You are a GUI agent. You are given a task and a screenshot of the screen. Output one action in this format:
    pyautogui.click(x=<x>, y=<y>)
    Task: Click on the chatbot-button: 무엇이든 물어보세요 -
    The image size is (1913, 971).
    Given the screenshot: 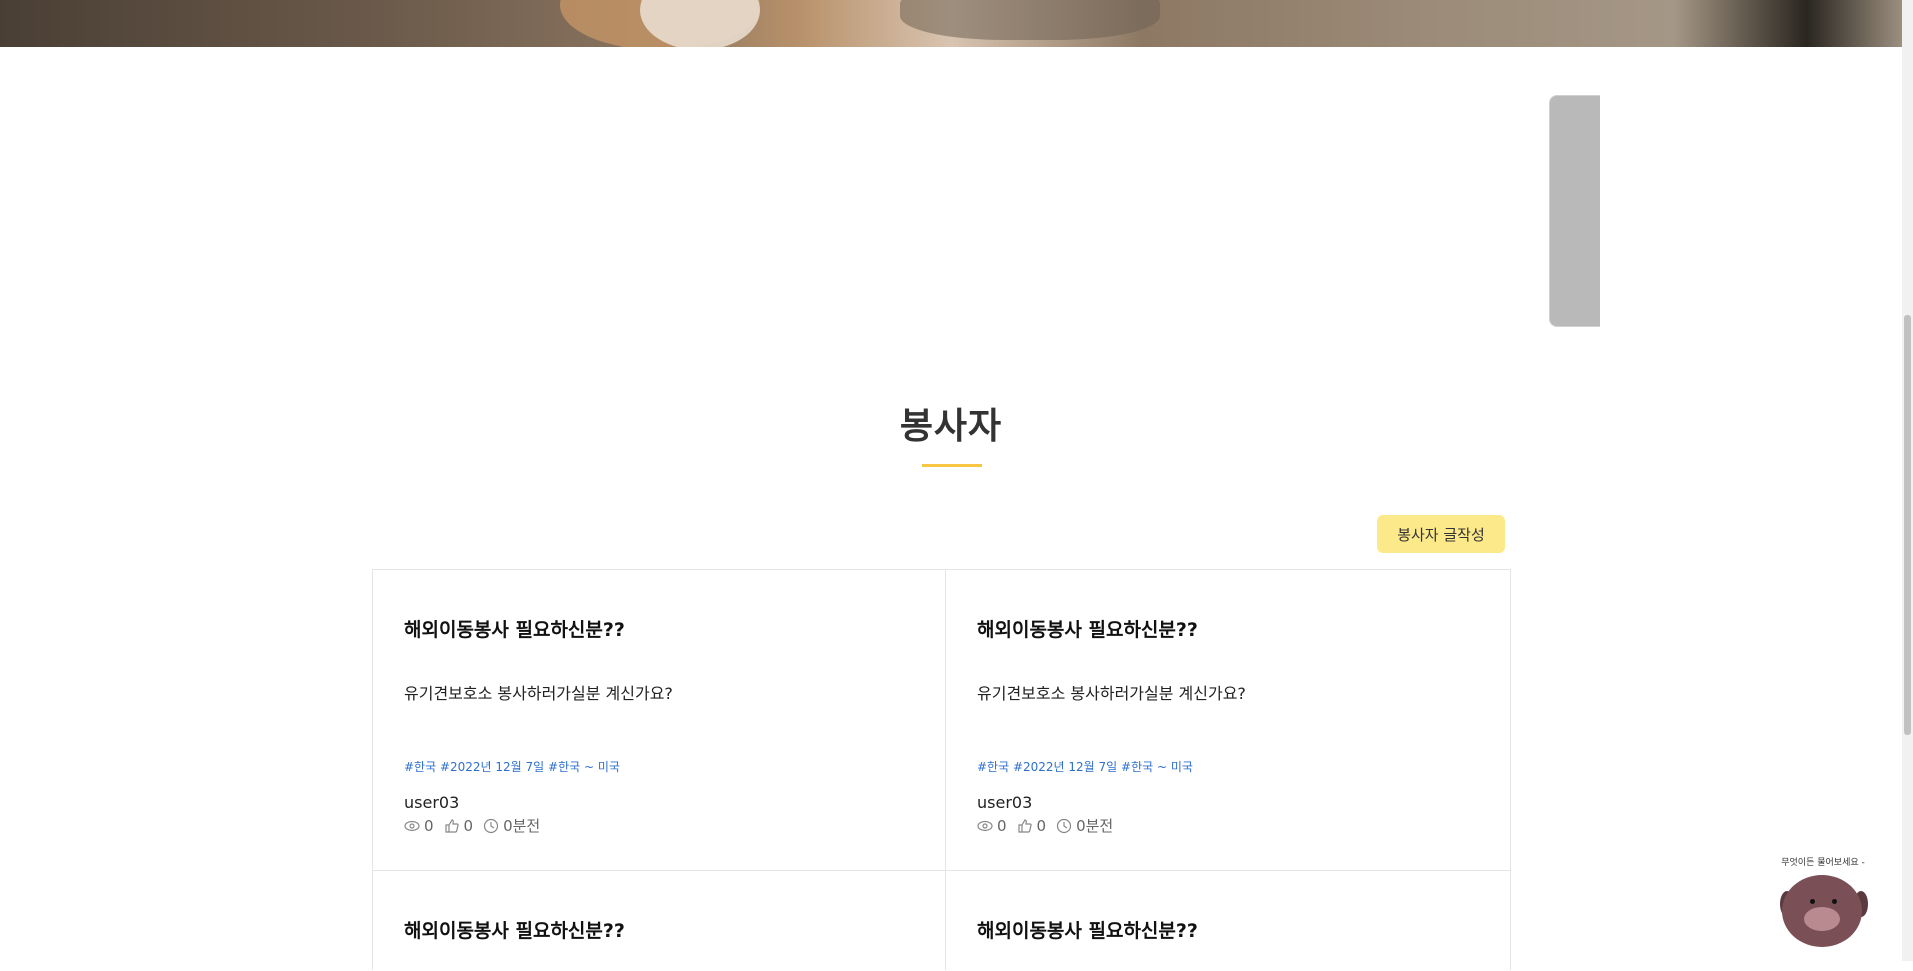 What is the action you would take?
    pyautogui.click(x=1824, y=901)
    